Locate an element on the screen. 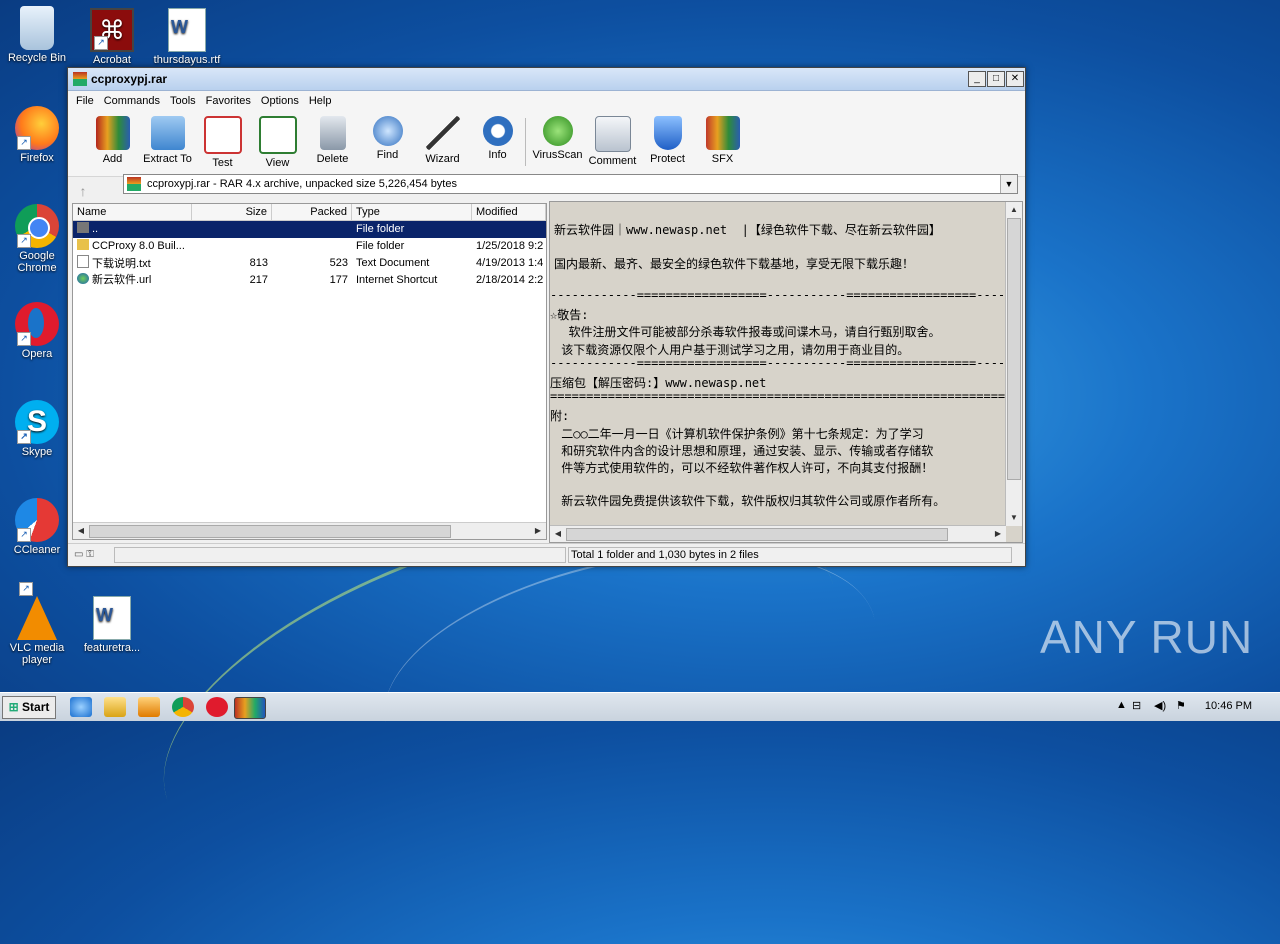 The height and width of the screenshot is (944, 1280). comment-line: 件等方式使用软件的，可以不经软件著作权人许可，不向其支付报酬！ is located at coordinates (744, 468).